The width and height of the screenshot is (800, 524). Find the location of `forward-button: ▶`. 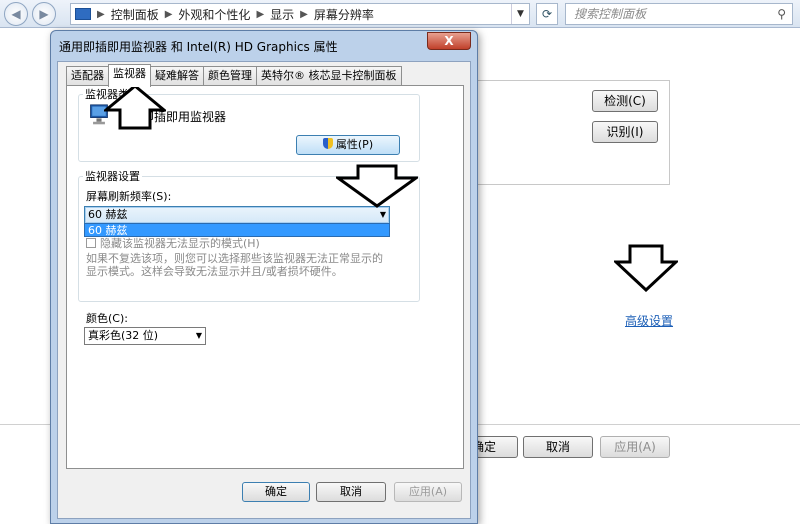

forward-button: ▶ is located at coordinates (44, 14).